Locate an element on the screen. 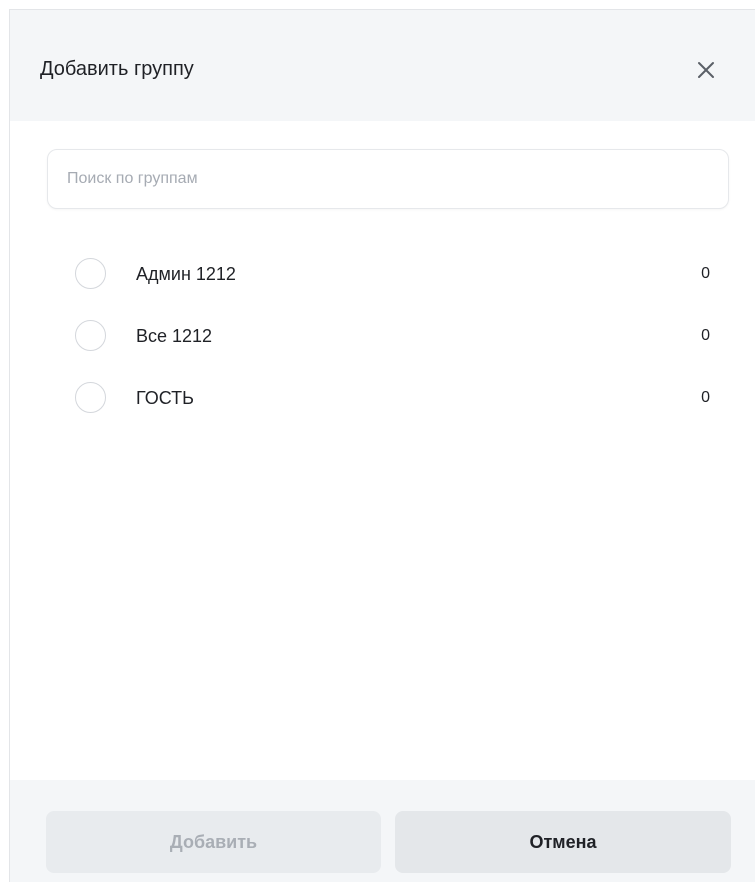  dialog-header: Добавить группу is located at coordinates (382, 65).